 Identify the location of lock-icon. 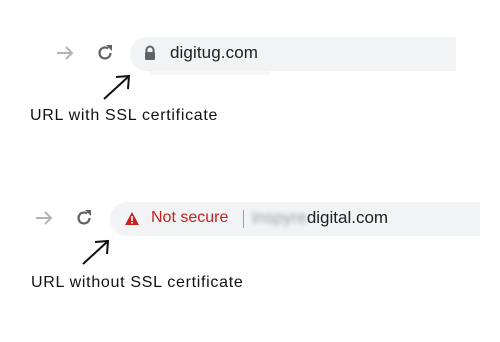
(150, 55).